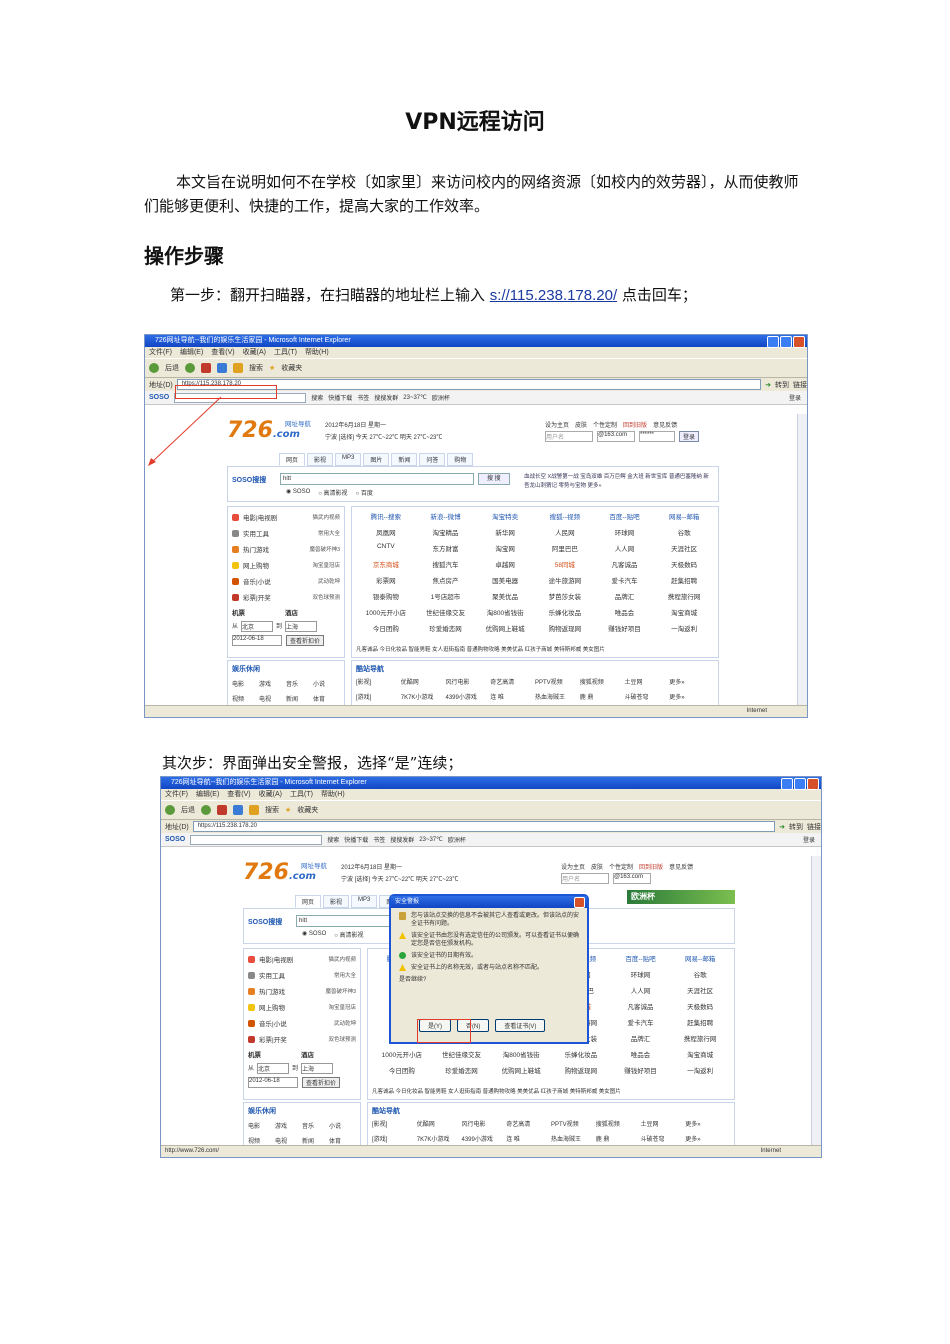 Image resolution: width=950 pixels, height=1344 pixels. I want to click on menu-help: 帮助(H), so click(333, 794).